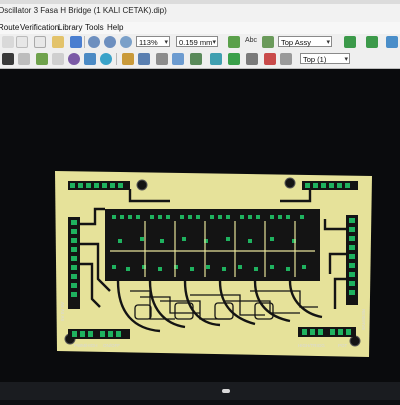  What do you see at coordinates (110, 42) in the screenshot?
I see `zoom-out-icon` at bounding box center [110, 42].